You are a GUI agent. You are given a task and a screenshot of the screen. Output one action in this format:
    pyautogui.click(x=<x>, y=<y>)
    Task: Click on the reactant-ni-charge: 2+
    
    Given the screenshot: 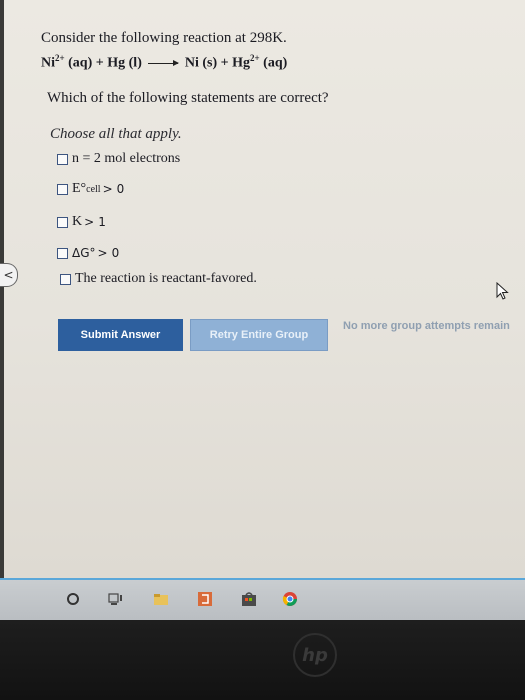 What is the action you would take?
    pyautogui.click(x=60, y=58)
    